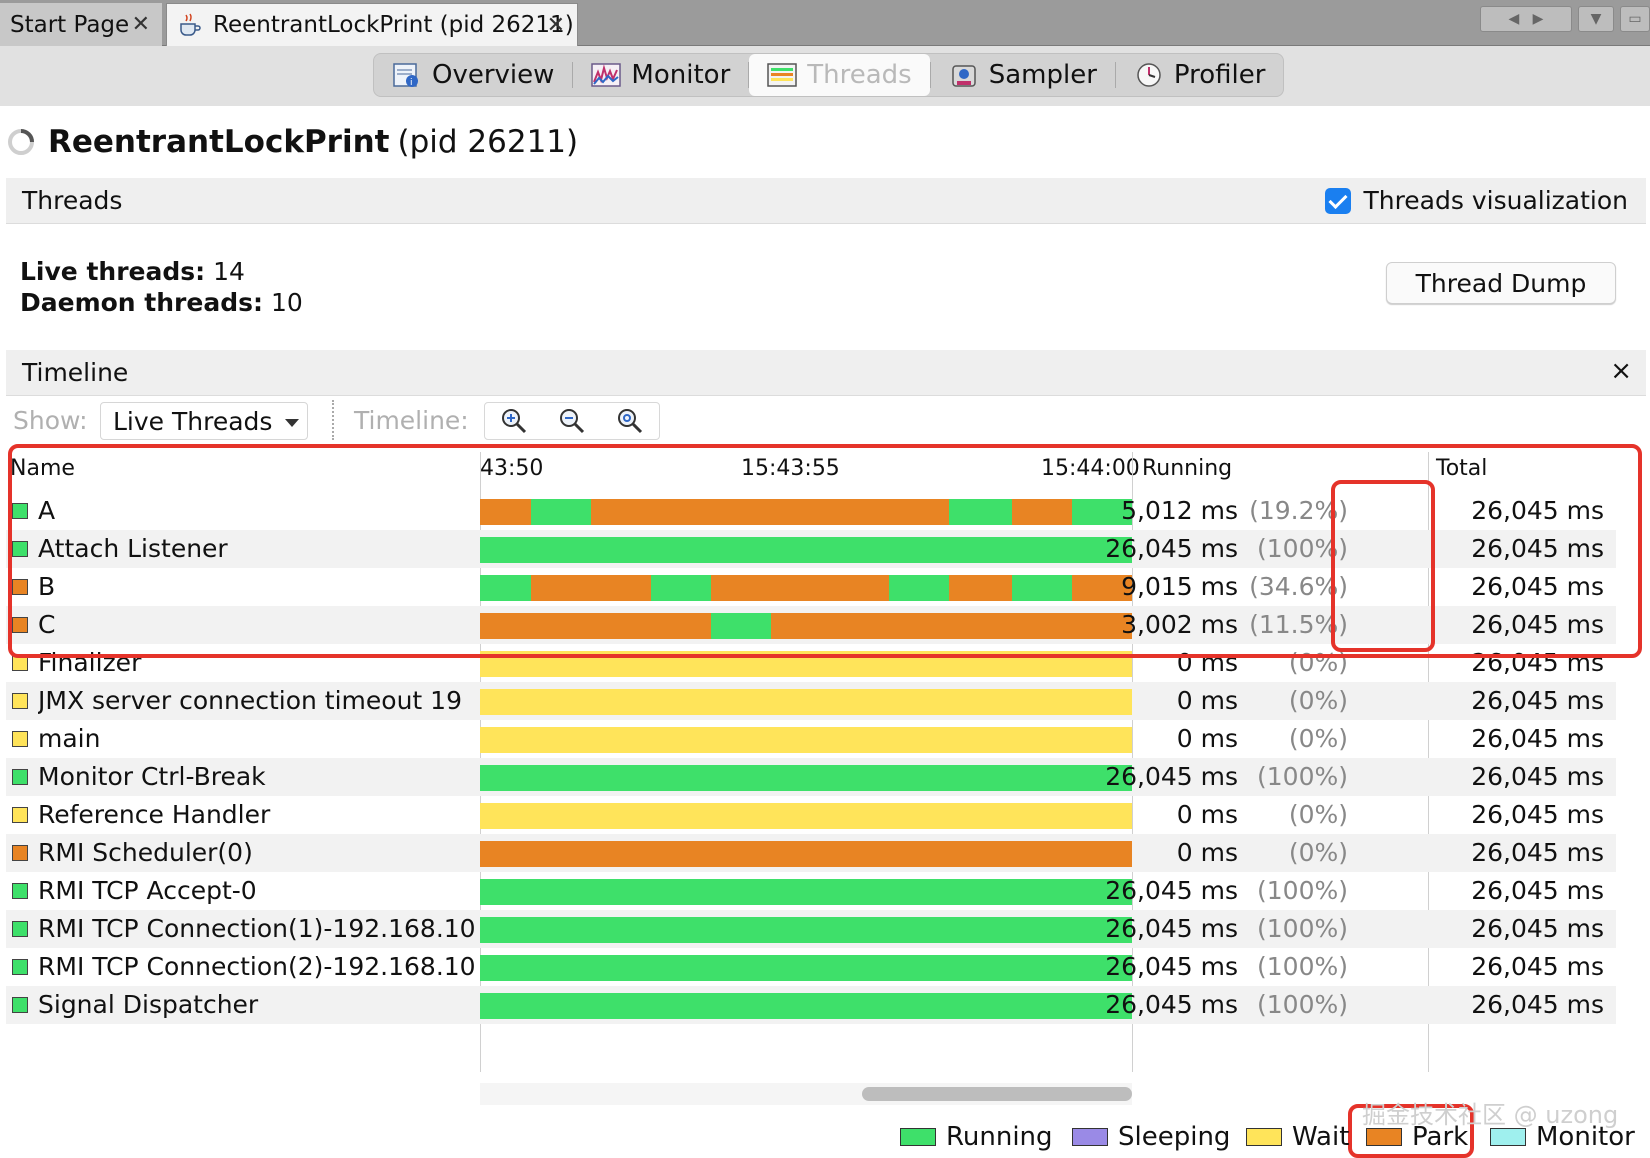  Describe the element at coordinates (859, 75) in the screenshot. I see `tab-label: Threads` at that location.